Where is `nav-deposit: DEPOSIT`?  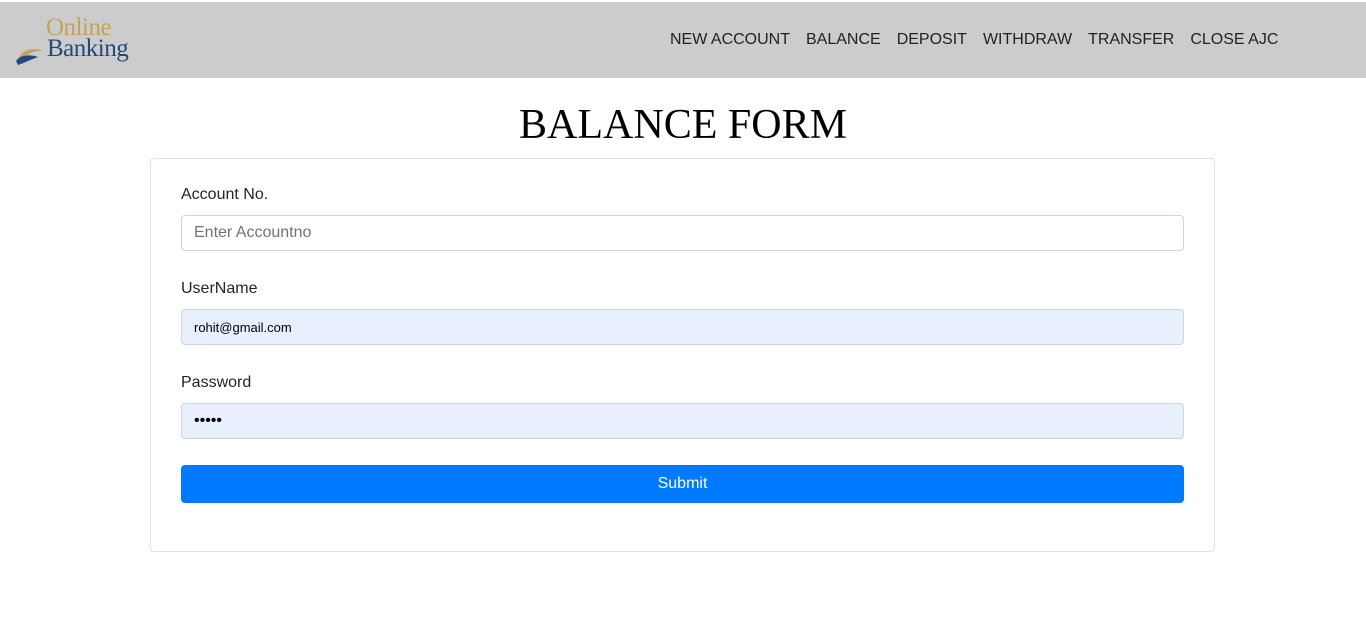 nav-deposit: DEPOSIT is located at coordinates (932, 40).